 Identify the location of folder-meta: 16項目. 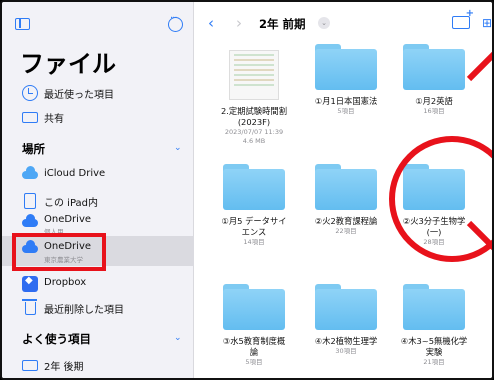
(434, 111).